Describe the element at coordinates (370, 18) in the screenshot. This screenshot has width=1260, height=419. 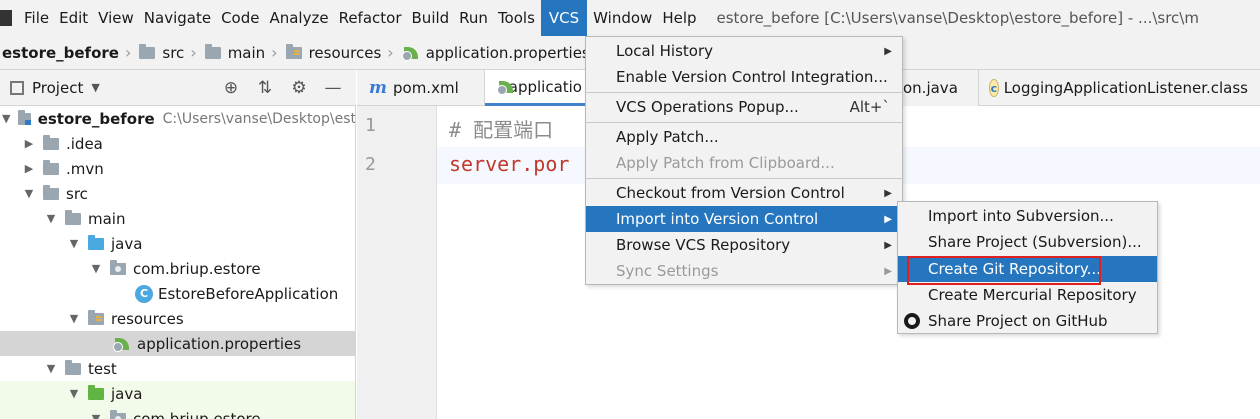
I see `menu-refactor: Refactor` at that location.